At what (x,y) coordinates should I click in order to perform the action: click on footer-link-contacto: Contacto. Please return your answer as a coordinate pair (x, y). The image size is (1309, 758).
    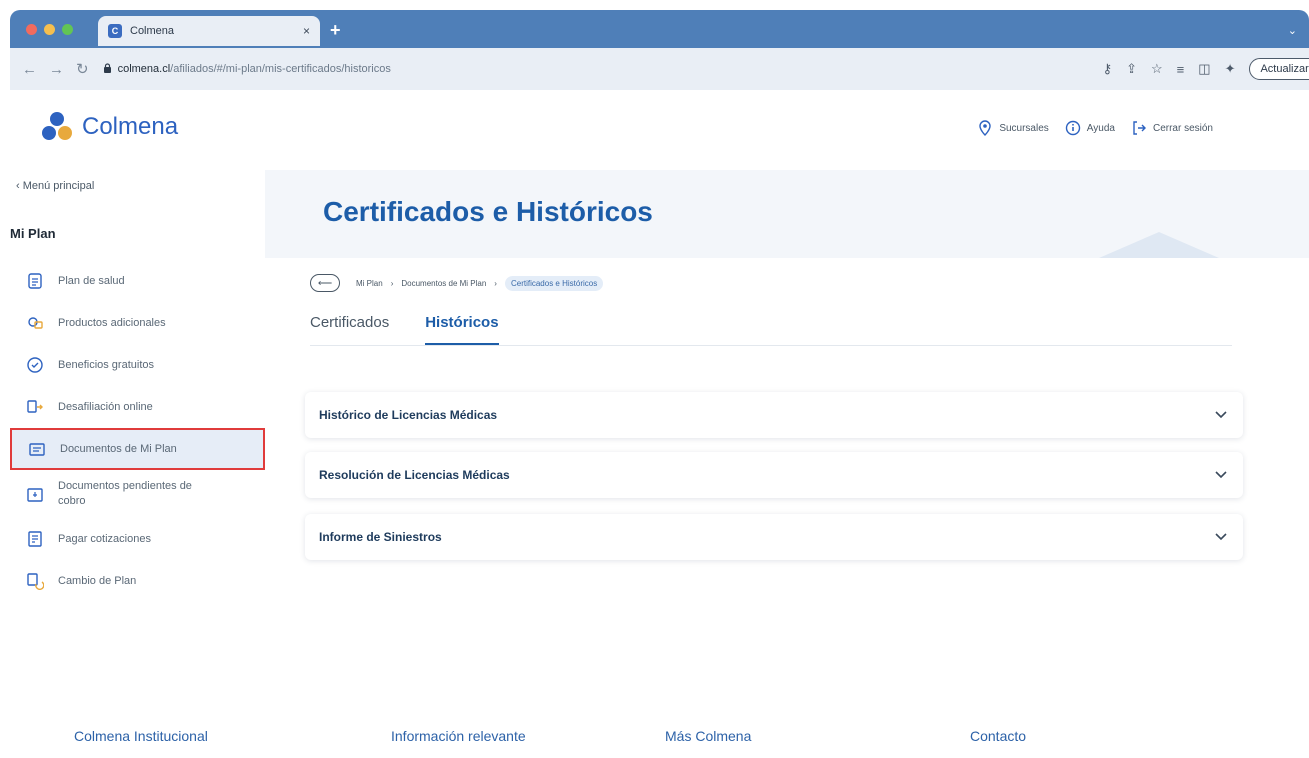
    Looking at the image, I should click on (998, 736).